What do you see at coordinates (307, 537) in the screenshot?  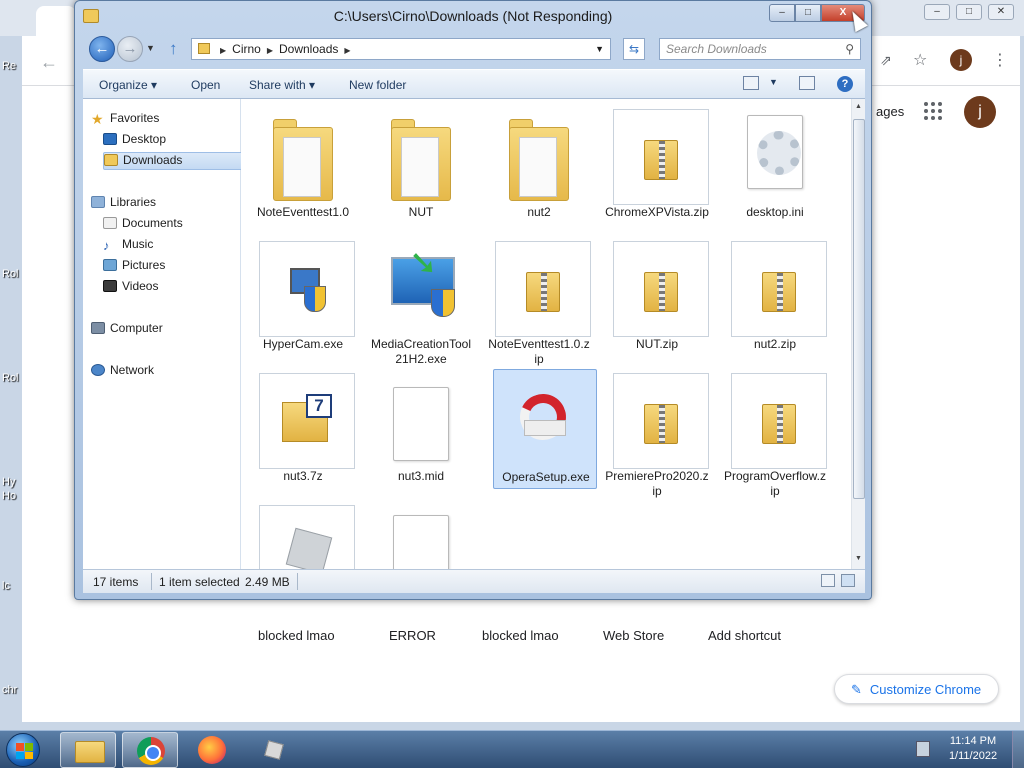 I see `file-thumbnail` at bounding box center [307, 537].